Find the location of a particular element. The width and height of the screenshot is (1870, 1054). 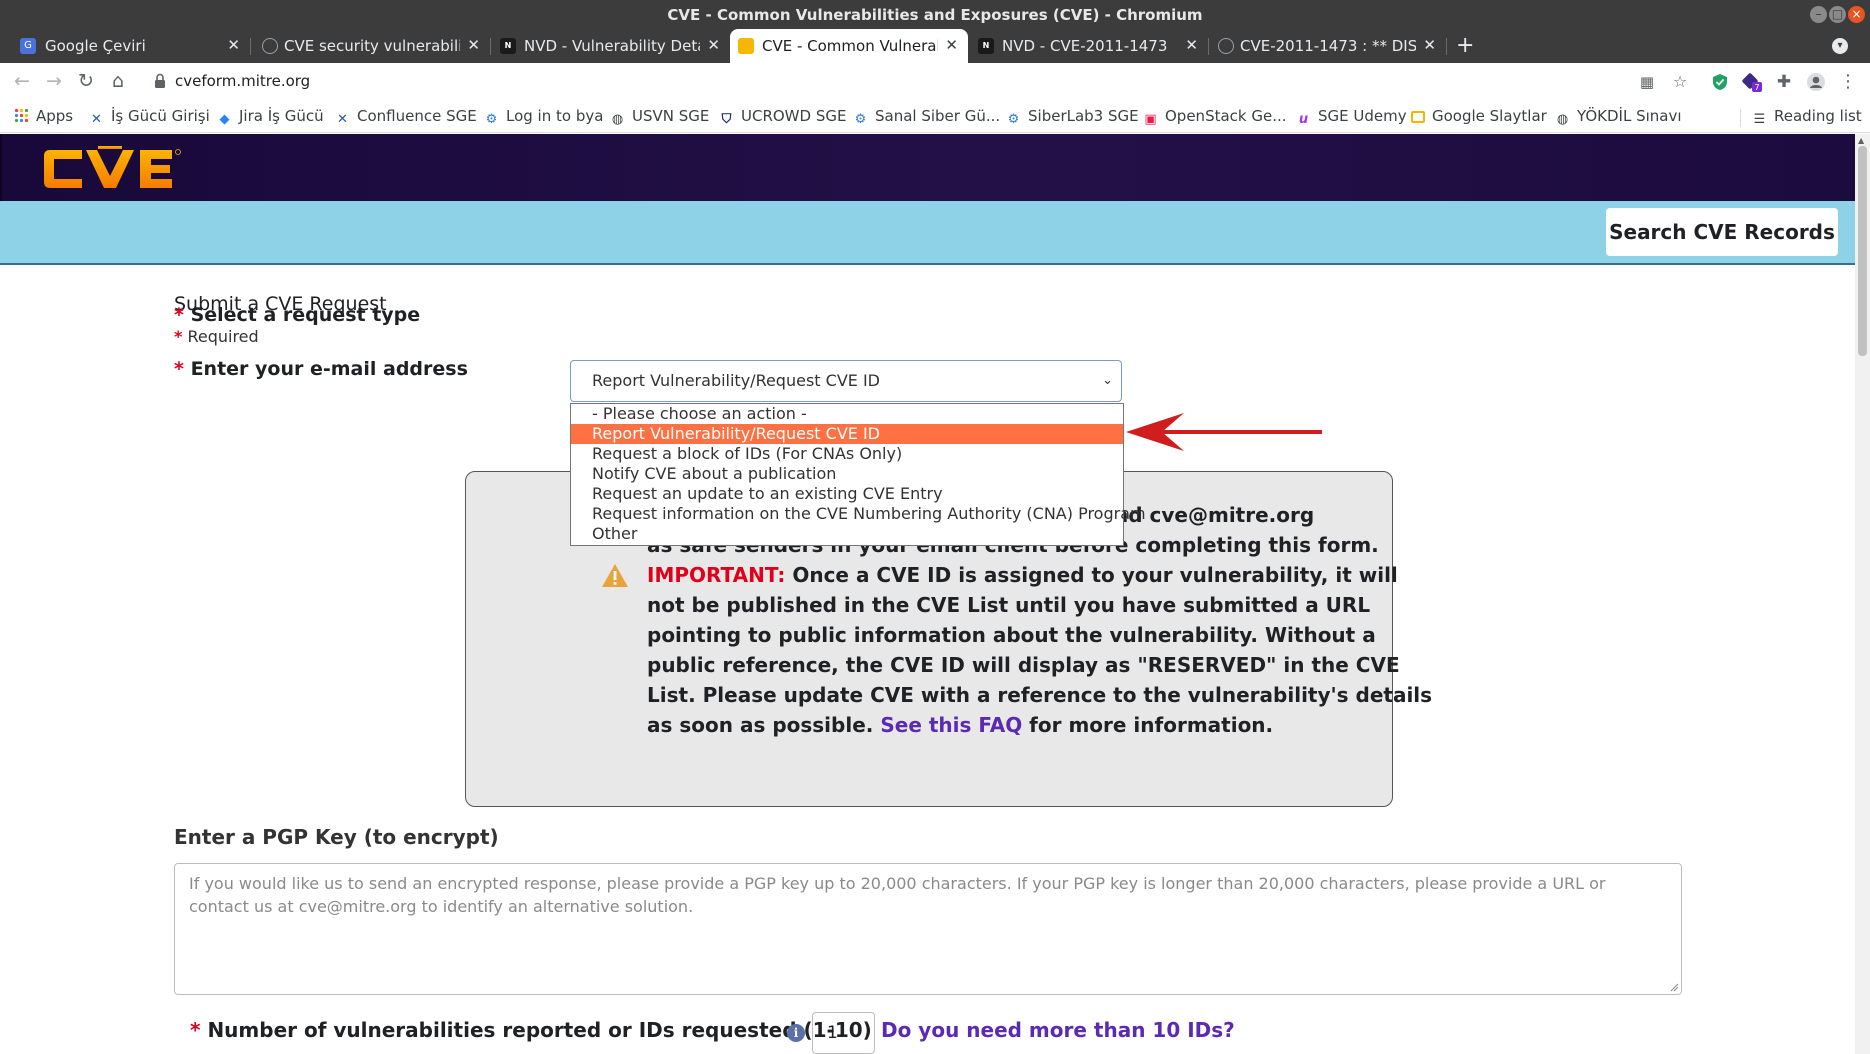

tab-search-icon: ▾ is located at coordinates (1840, 46).